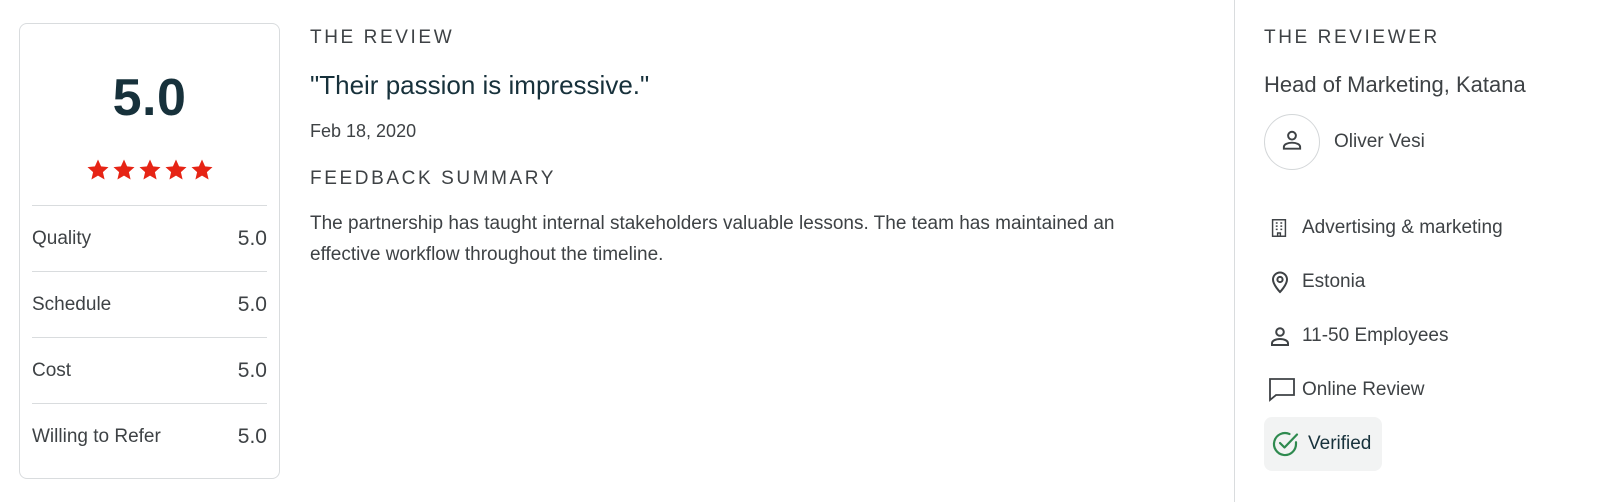 This screenshot has height=502, width=1600. I want to click on score-label: Quality, so click(62, 238).